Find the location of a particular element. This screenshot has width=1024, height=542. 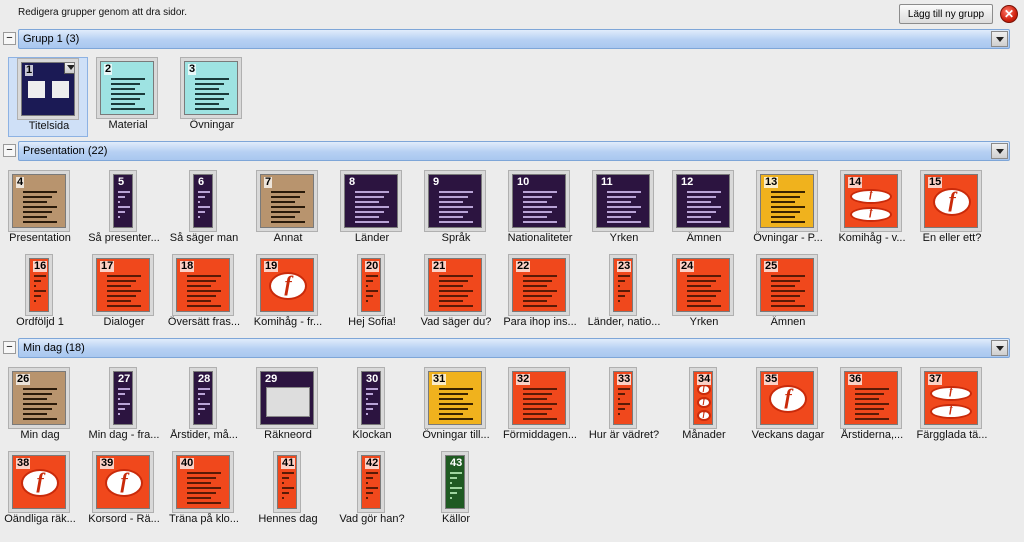

slide-preview: 19 is located at coordinates (287, 285).